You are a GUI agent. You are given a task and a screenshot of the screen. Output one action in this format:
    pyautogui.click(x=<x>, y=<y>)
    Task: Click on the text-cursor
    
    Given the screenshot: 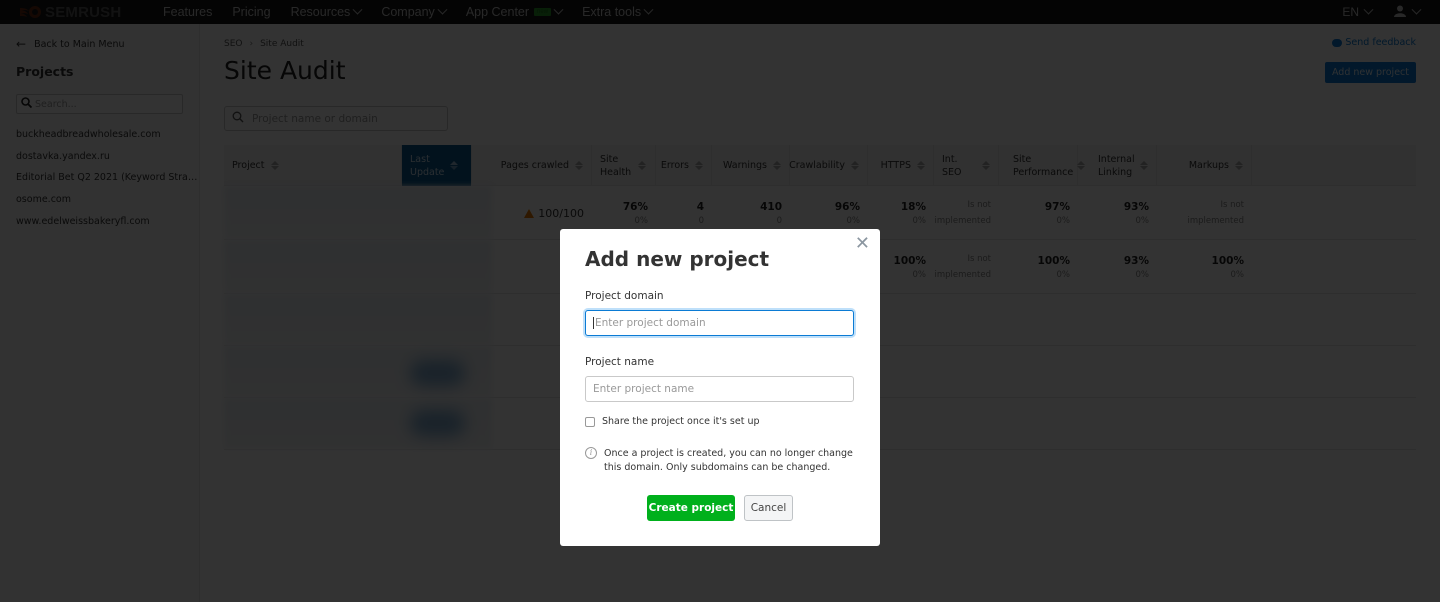 What is the action you would take?
    pyautogui.click(x=593, y=323)
    